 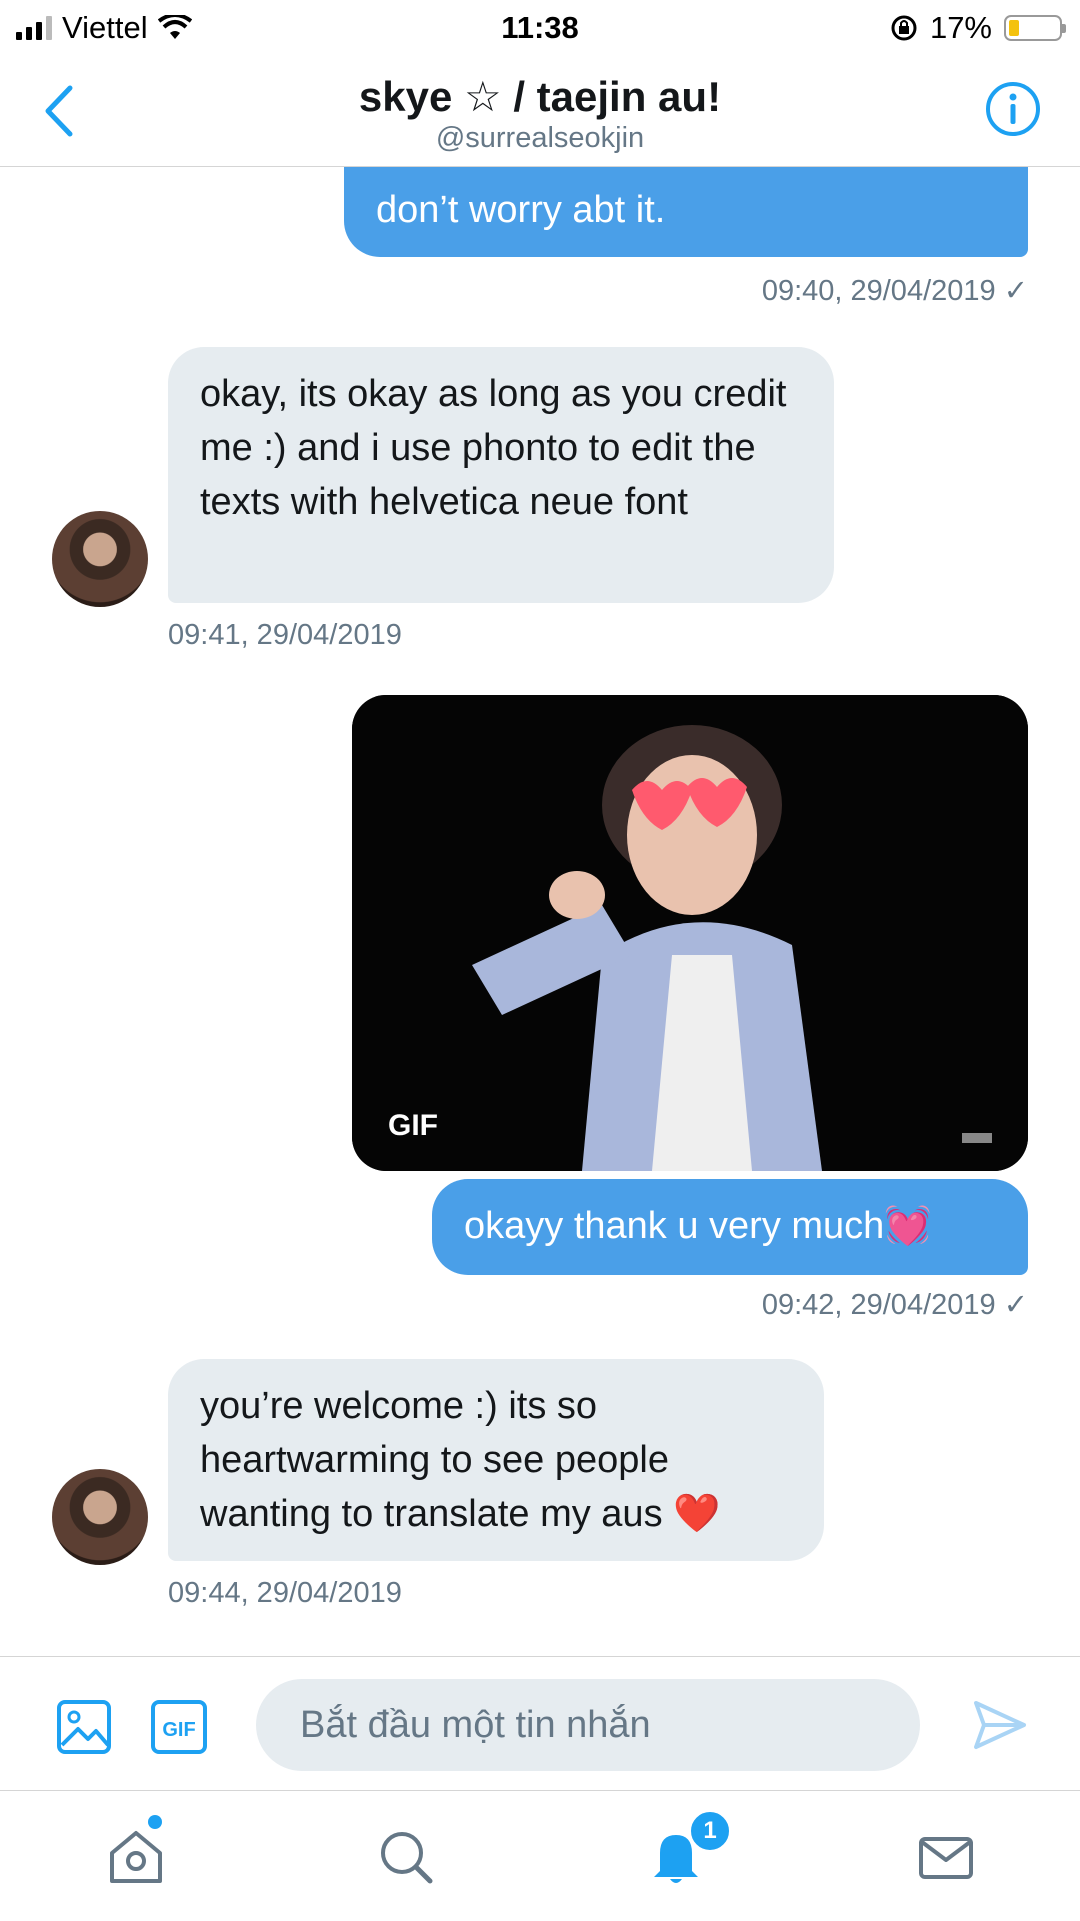 I want to click on battery-area: 17%, so click(x=978, y=28).